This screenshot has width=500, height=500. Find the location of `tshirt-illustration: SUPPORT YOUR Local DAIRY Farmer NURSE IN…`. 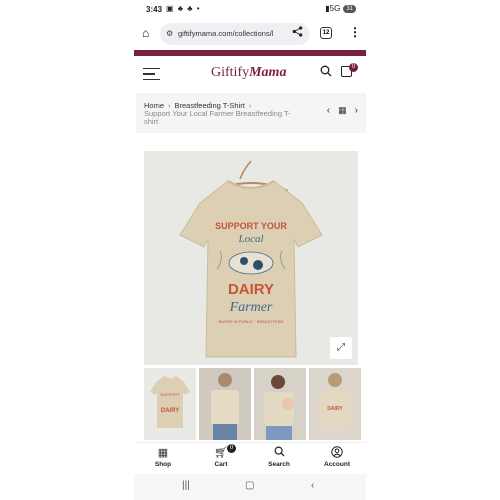

tshirt-illustration: SUPPORT YOUR Local DAIRY Farmer NURSE IN… is located at coordinates (251, 259).